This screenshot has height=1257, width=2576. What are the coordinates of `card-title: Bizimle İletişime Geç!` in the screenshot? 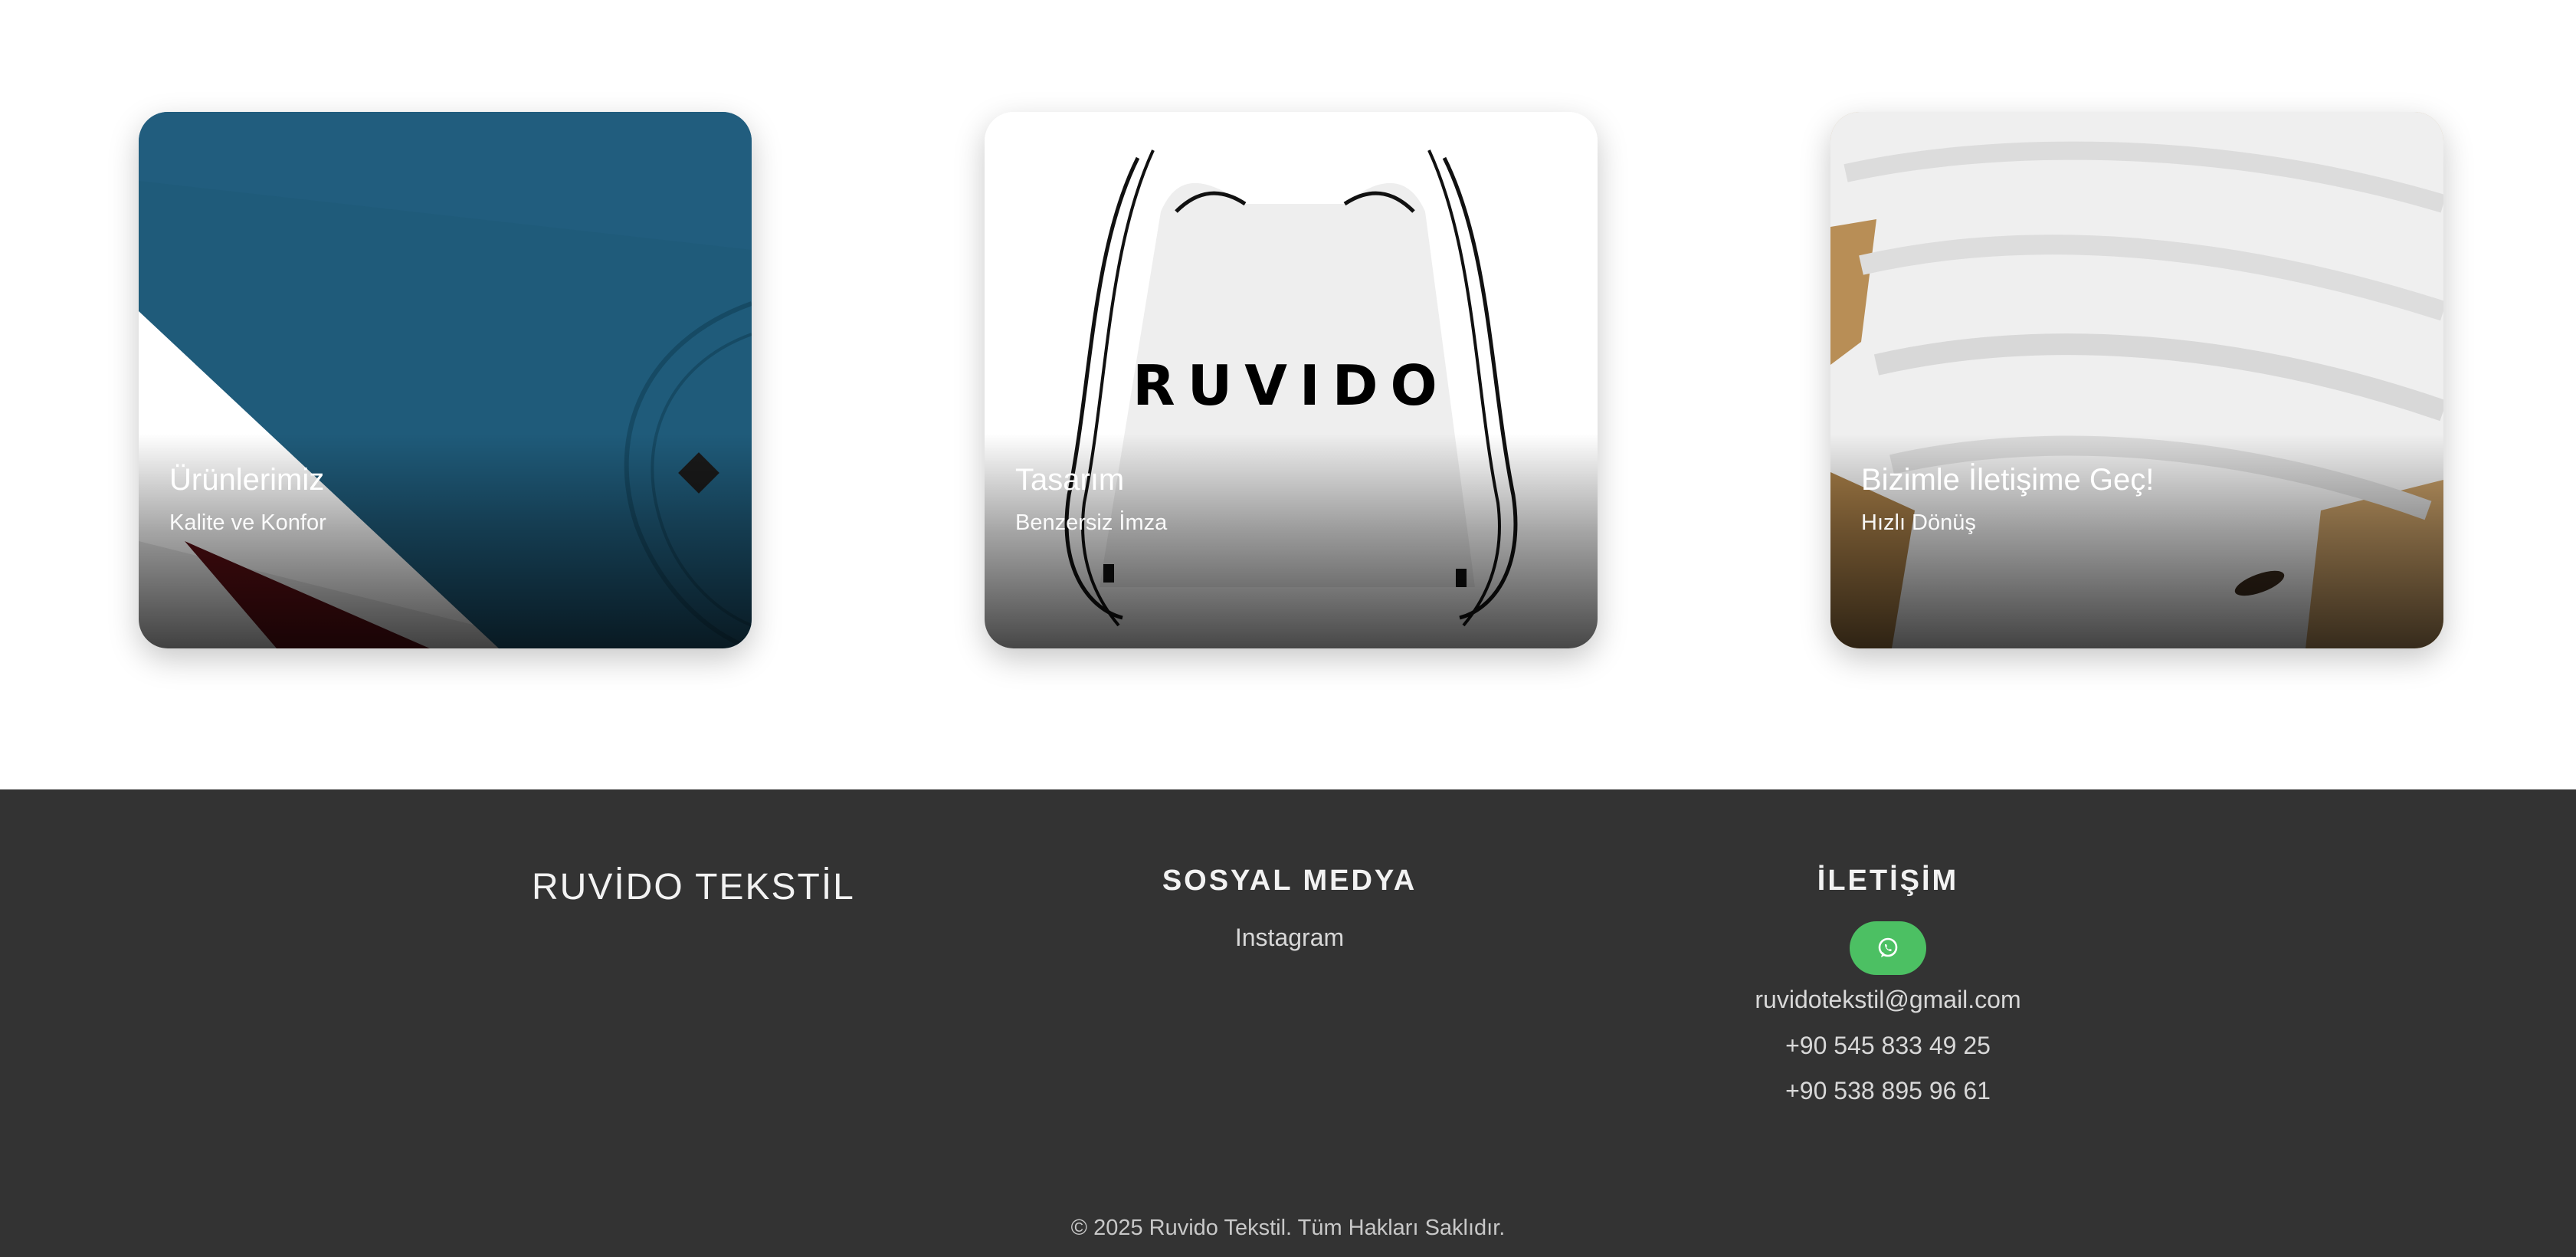 It's located at (2008, 480).